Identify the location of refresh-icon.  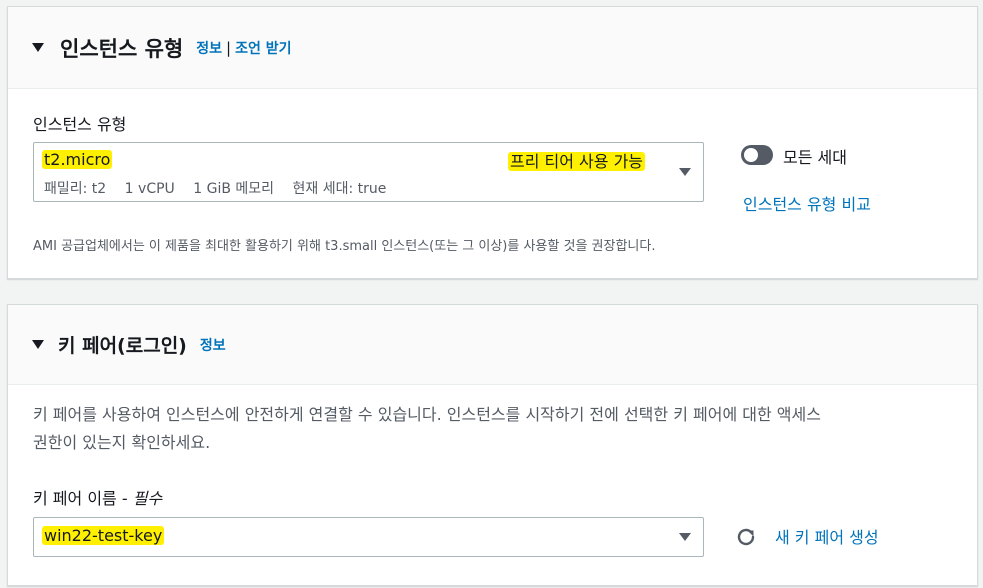
(746, 537).